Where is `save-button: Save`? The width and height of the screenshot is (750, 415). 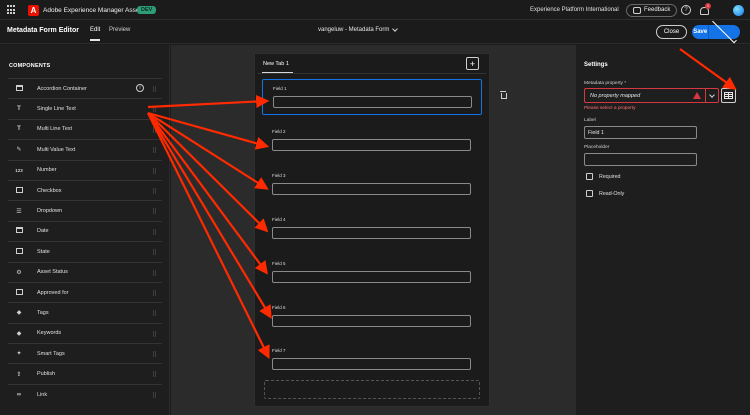 save-button: Save is located at coordinates (716, 31).